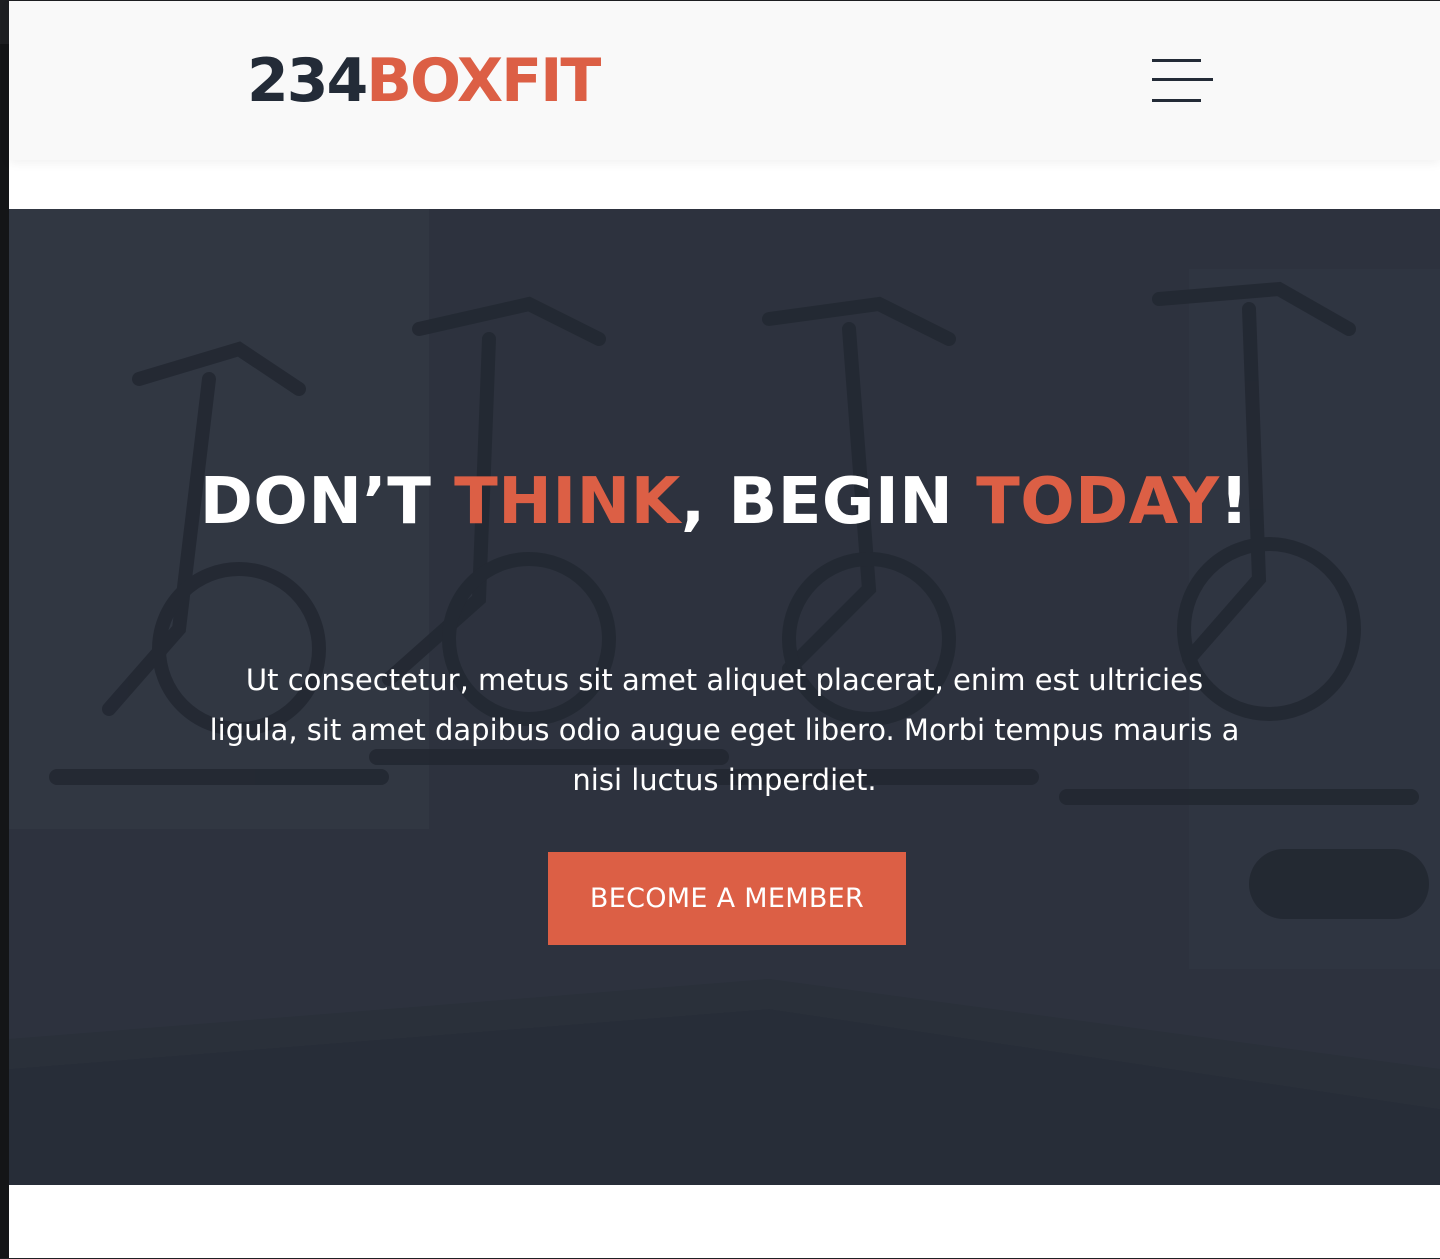  Describe the element at coordinates (1234, 502) in the screenshot. I see `headline-text-3: !` at that location.